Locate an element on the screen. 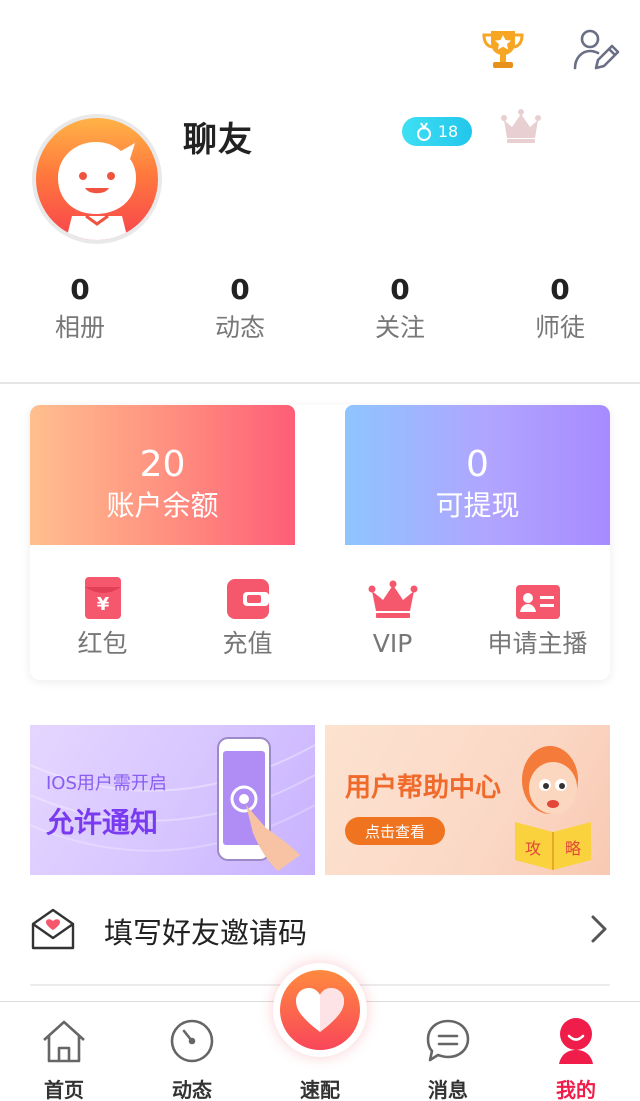 The width and height of the screenshot is (640, 1101). crown-icon is located at coordinates (392, 597).